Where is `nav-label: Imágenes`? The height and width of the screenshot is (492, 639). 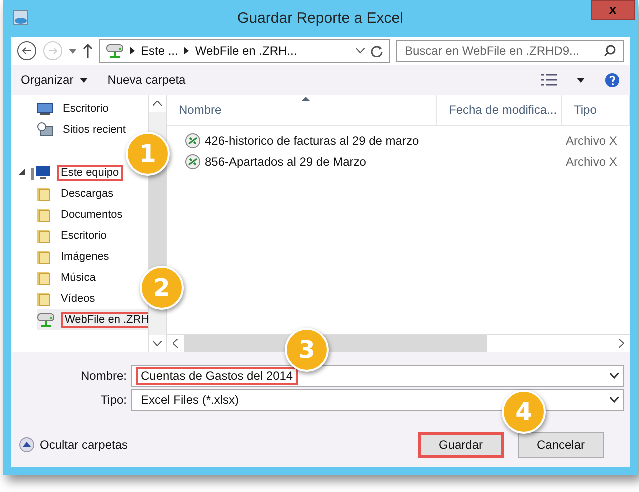
nav-label: Imágenes is located at coordinates (85, 257).